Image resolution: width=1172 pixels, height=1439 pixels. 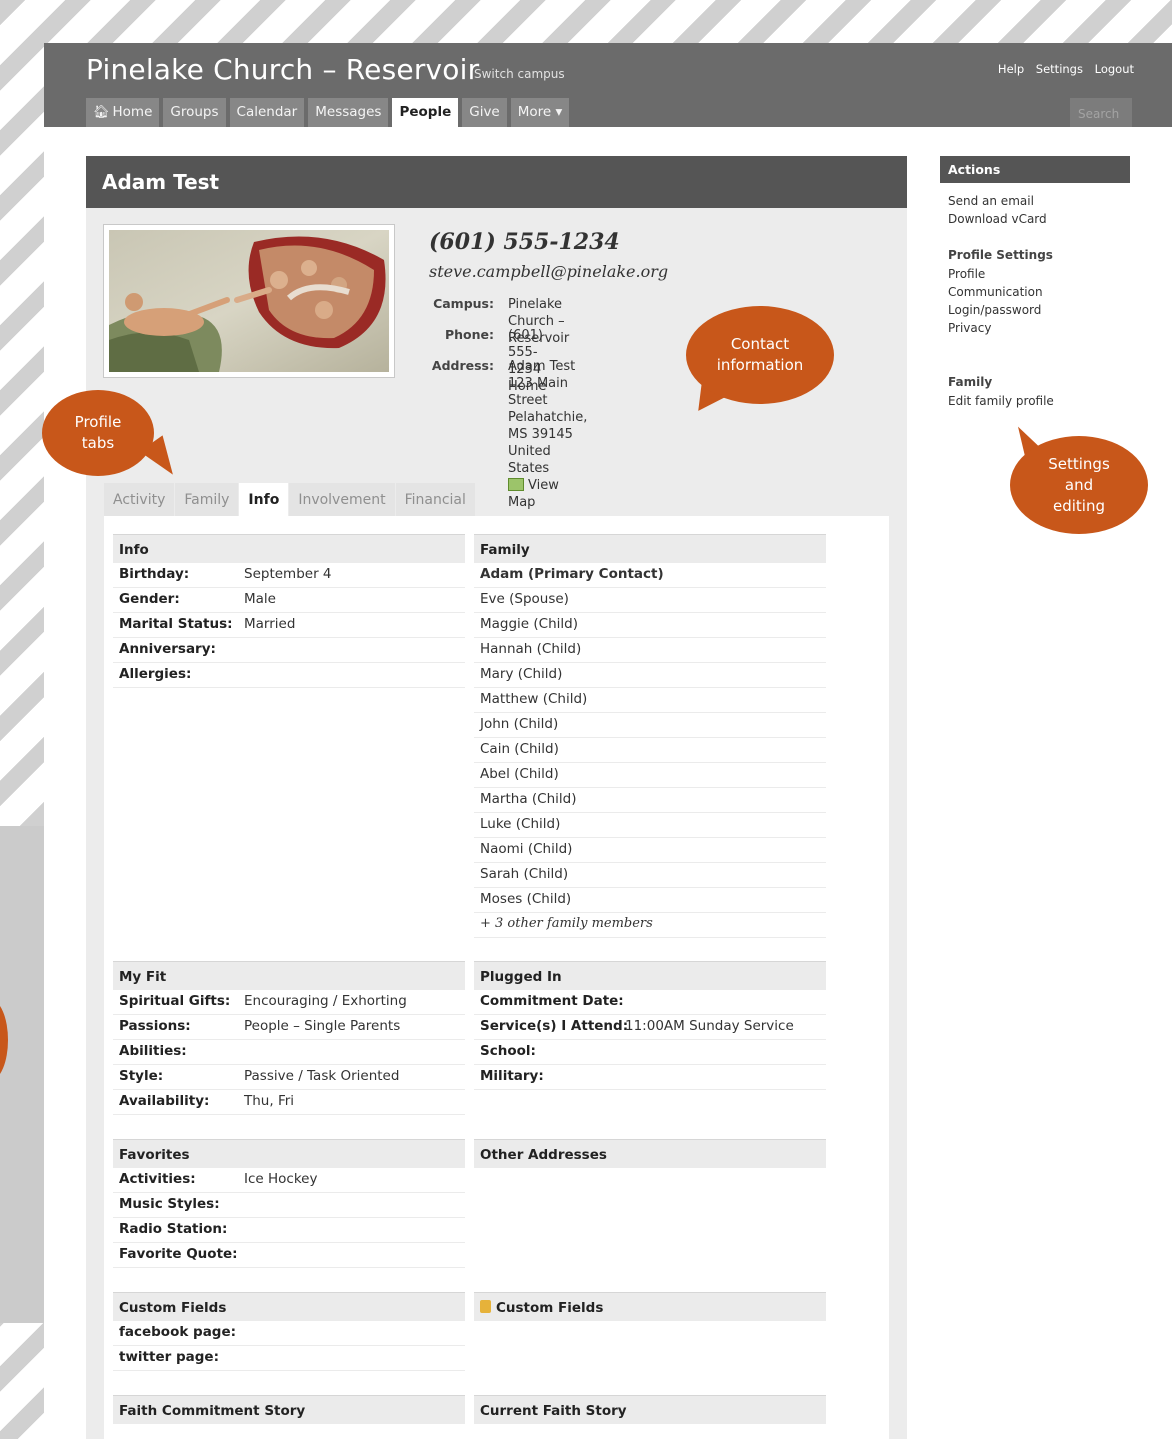 I want to click on detail-value: Passive / Task Oriented, so click(x=322, y=1076).